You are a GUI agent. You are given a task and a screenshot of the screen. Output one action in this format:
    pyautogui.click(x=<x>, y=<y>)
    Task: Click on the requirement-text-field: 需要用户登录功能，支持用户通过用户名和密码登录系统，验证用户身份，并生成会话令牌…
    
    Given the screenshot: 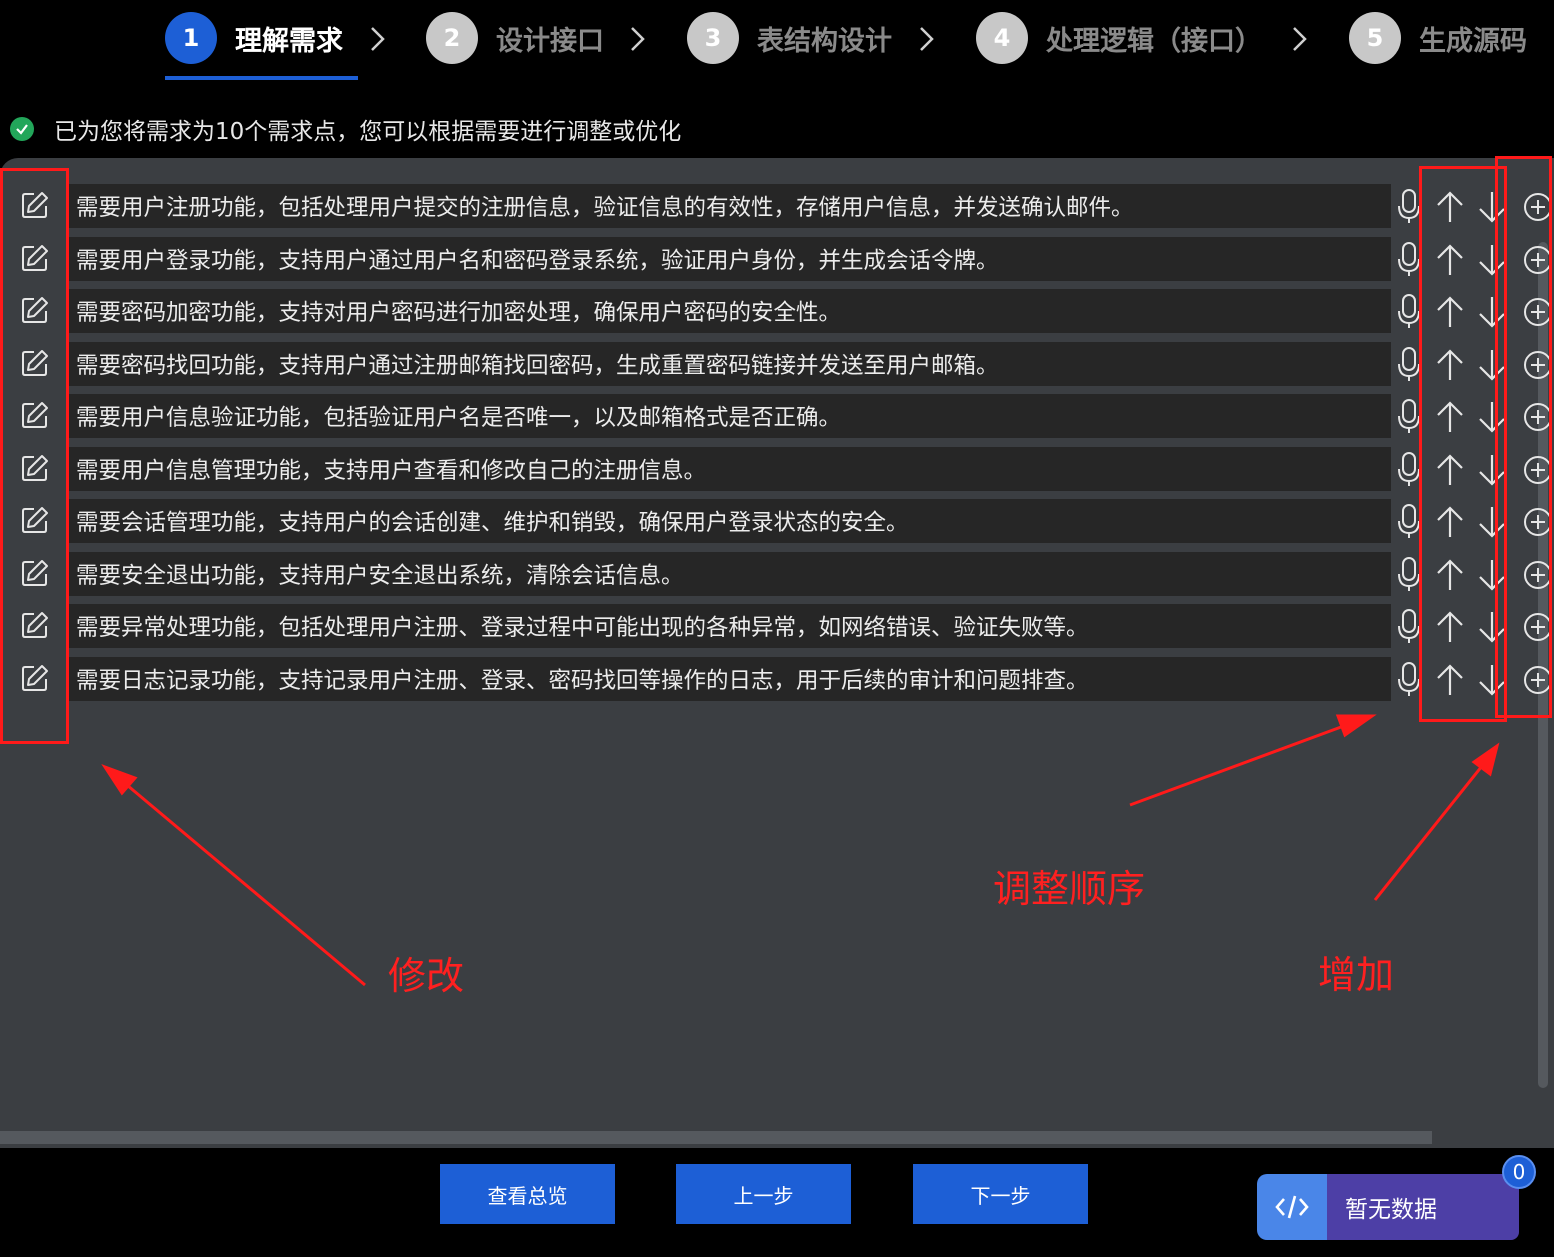 What is the action you would take?
    pyautogui.click(x=728, y=258)
    